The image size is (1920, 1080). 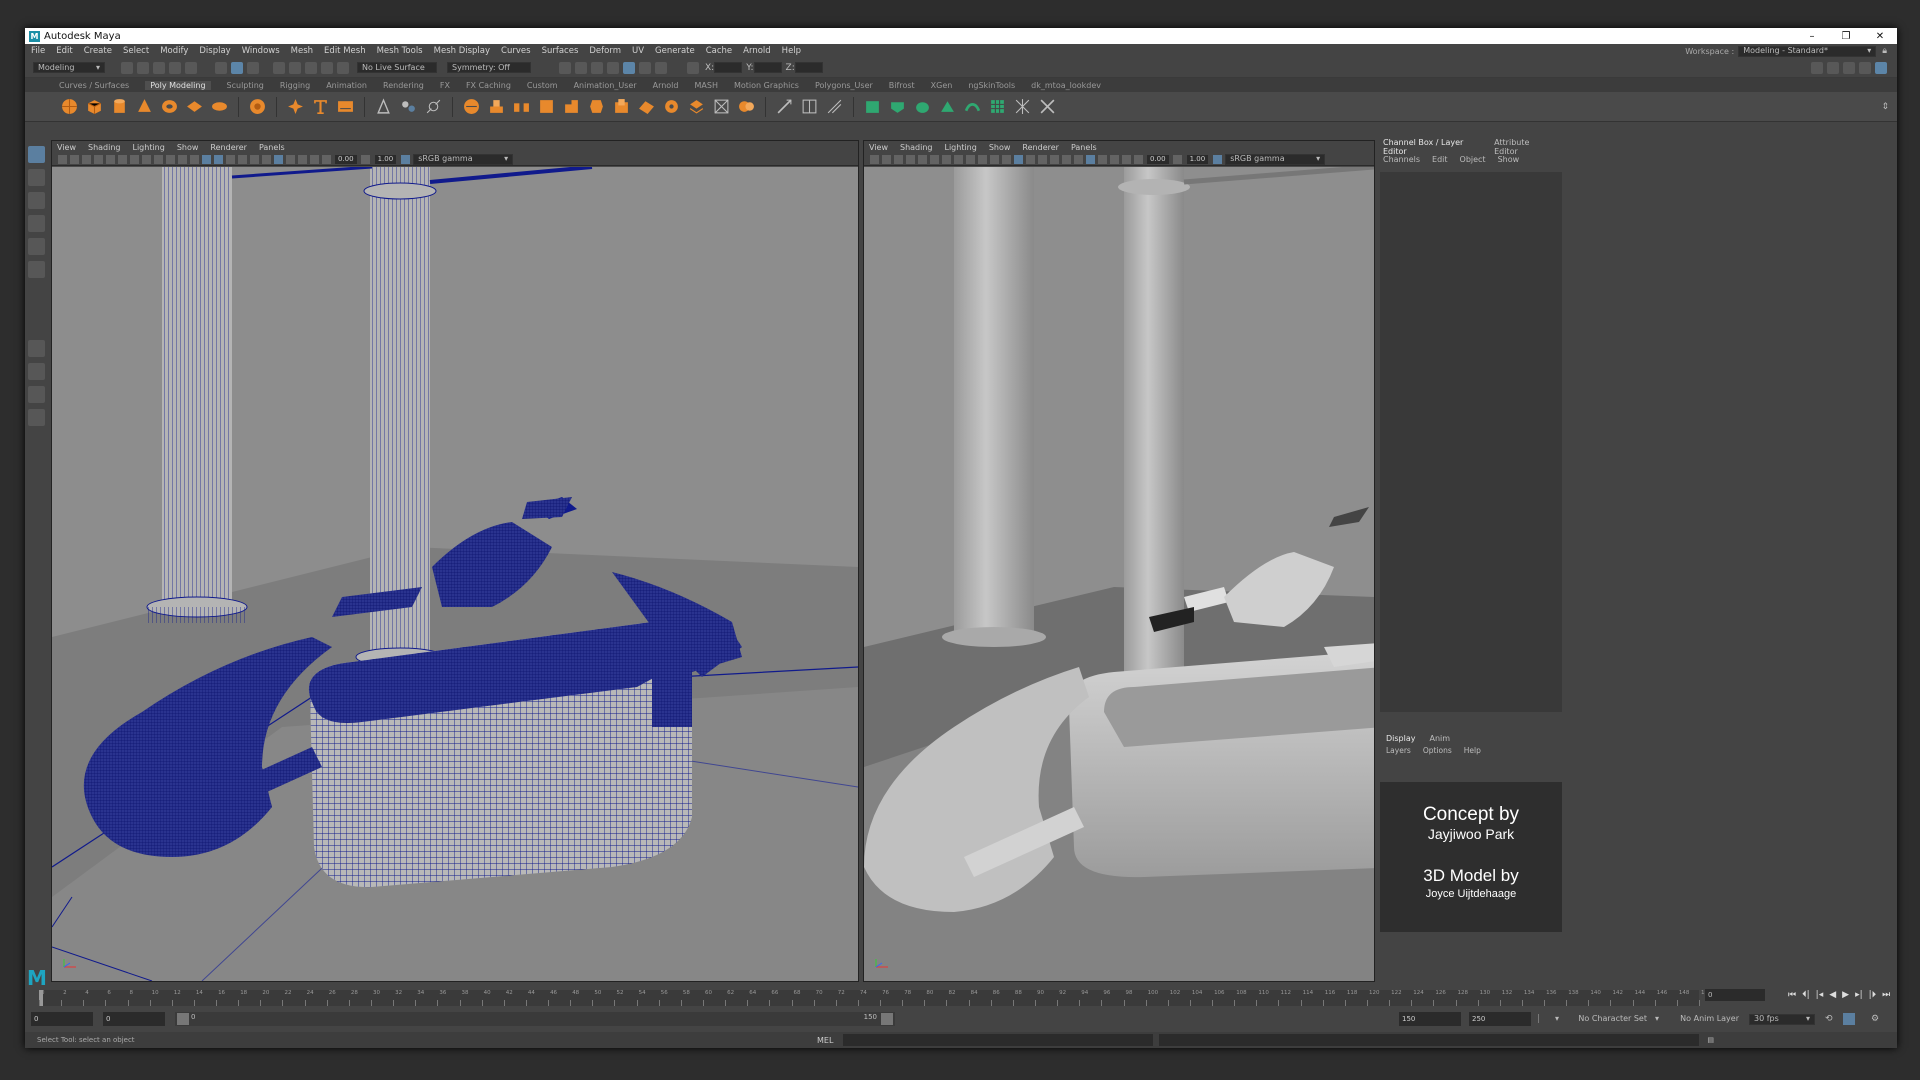 What do you see at coordinates (1832, 995) in the screenshot?
I see `play-backwards-icon: ◀` at bounding box center [1832, 995].